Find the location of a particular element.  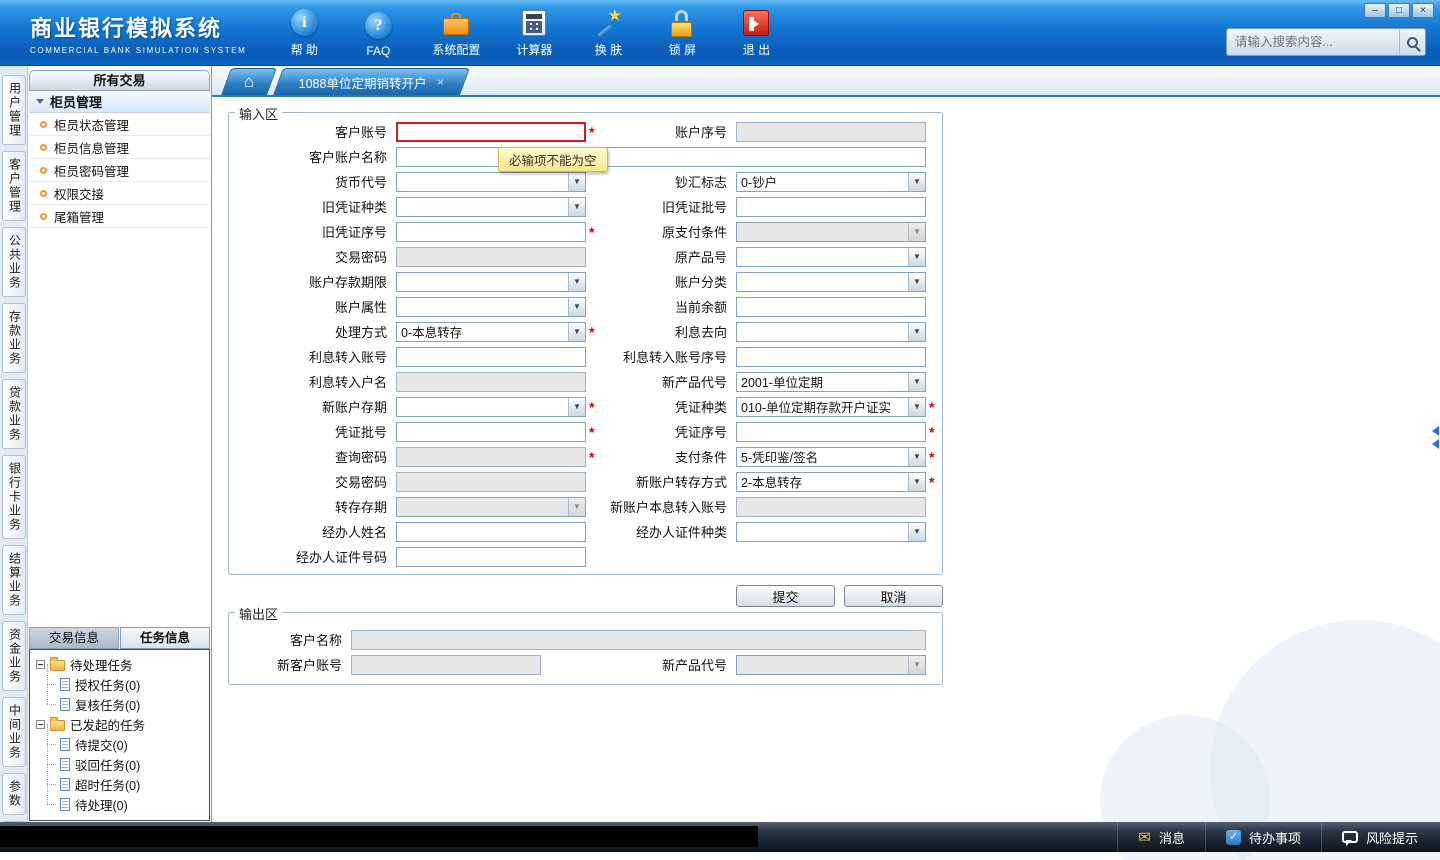

task-item: 授权任务(0) is located at coordinates (122, 679).